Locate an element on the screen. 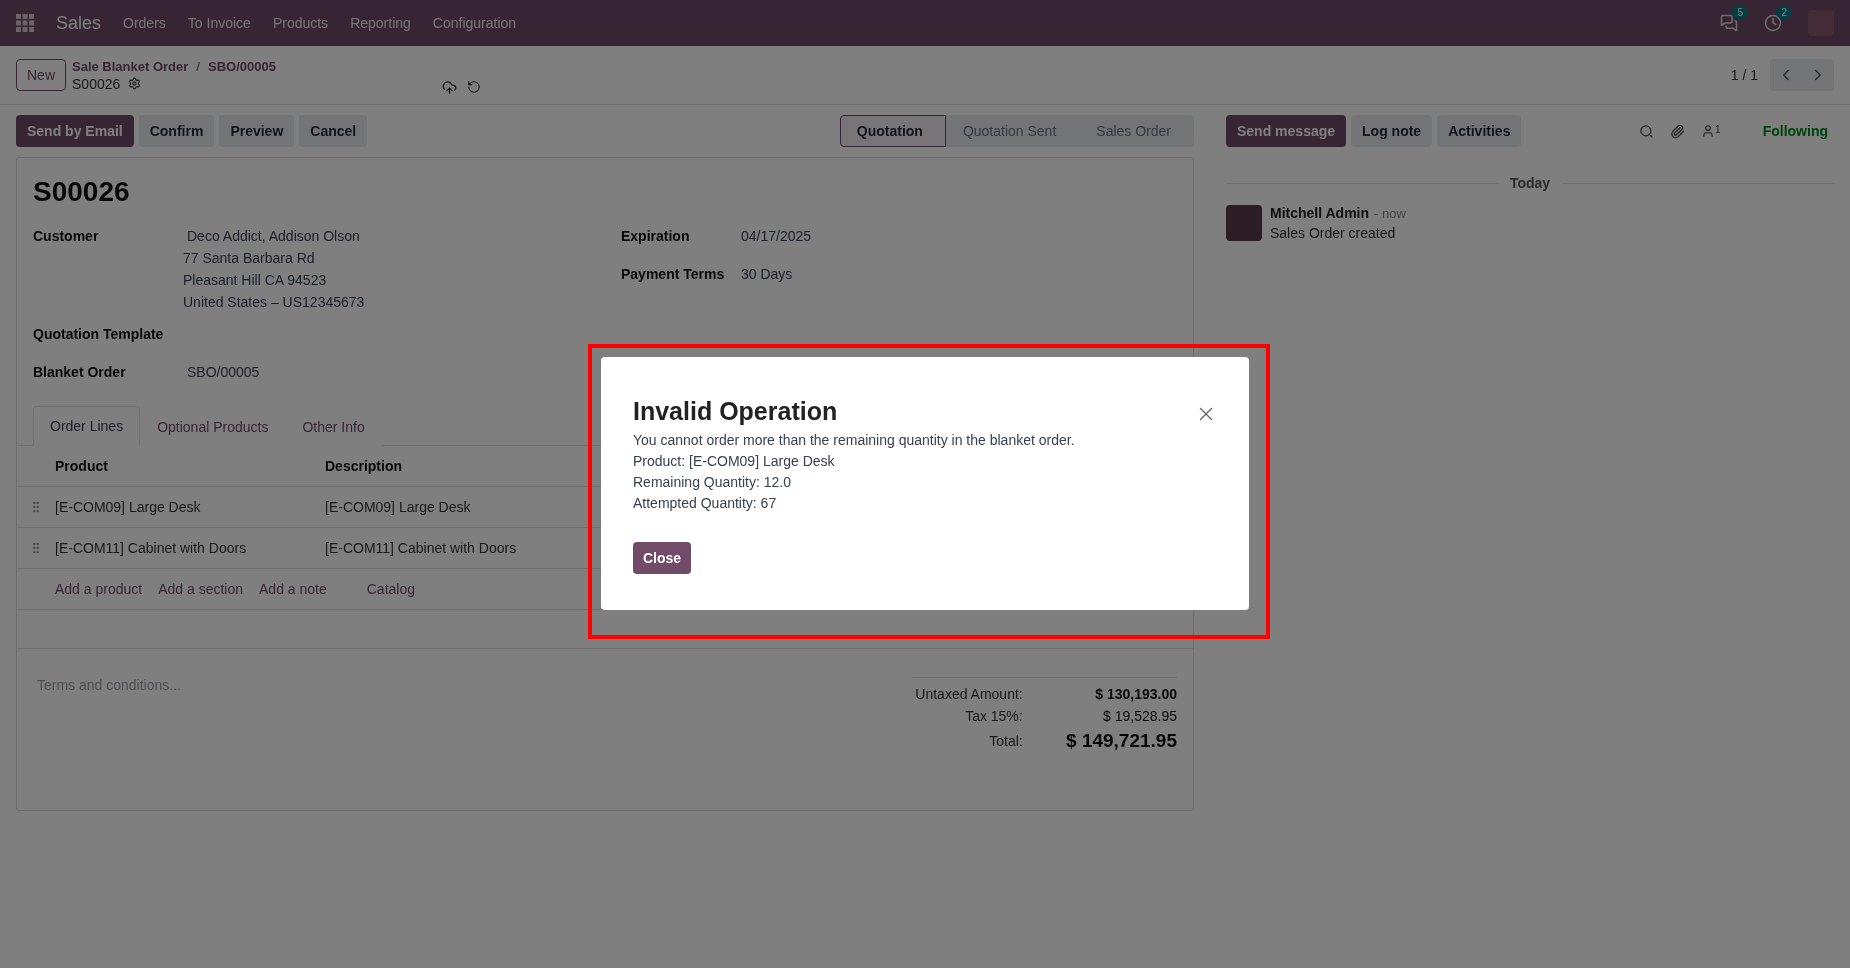  column-header: Product is located at coordinates (190, 466).